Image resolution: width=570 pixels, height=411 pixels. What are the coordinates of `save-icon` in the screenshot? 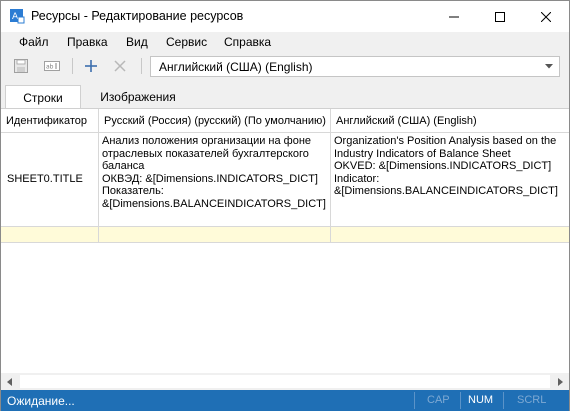 It's located at (21, 66).